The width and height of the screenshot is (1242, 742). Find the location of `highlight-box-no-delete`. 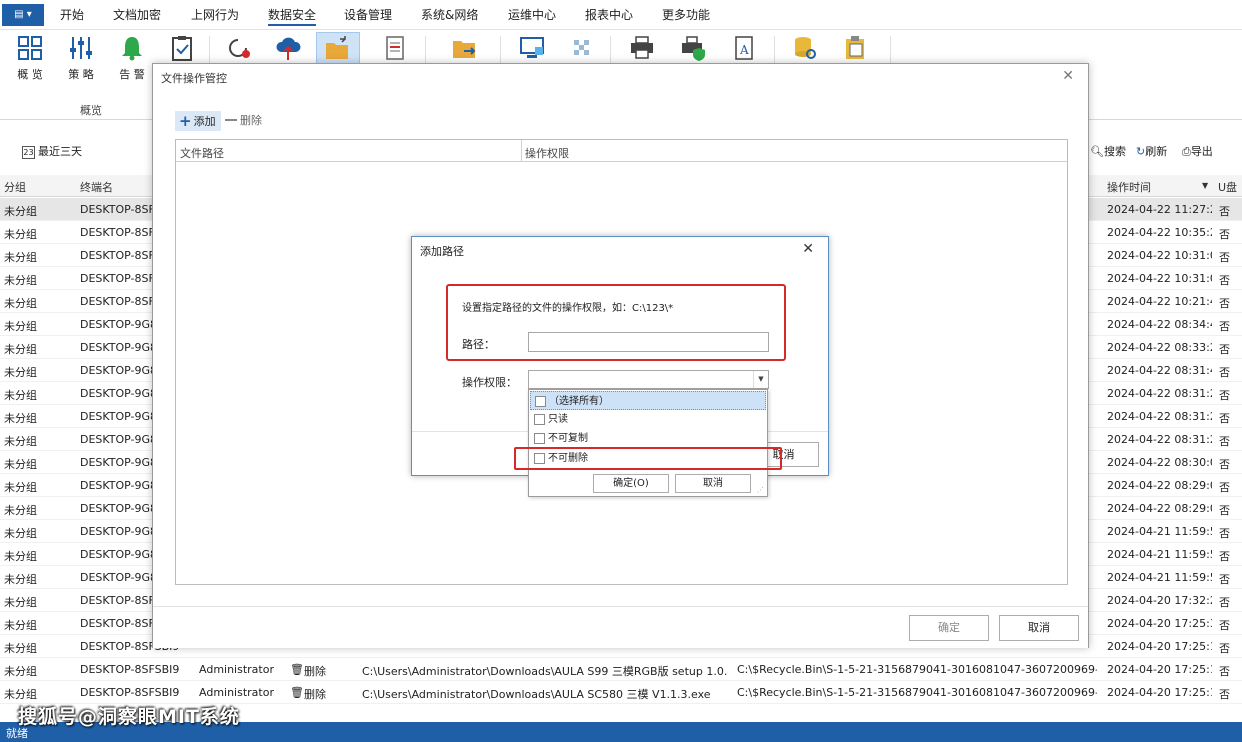

highlight-box-no-delete is located at coordinates (648, 458).